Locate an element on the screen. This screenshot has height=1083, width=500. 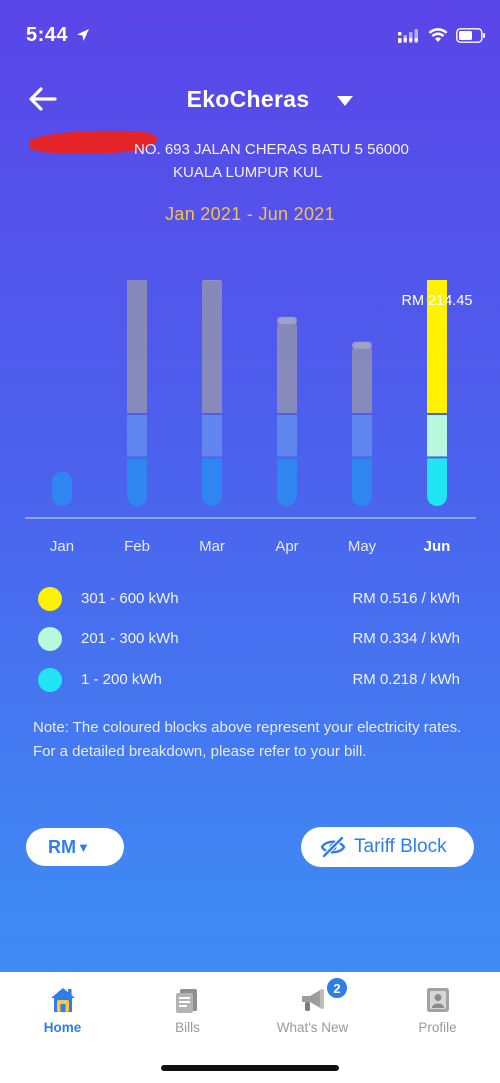
x-tick-label: Jun is located at coordinates (437, 546).